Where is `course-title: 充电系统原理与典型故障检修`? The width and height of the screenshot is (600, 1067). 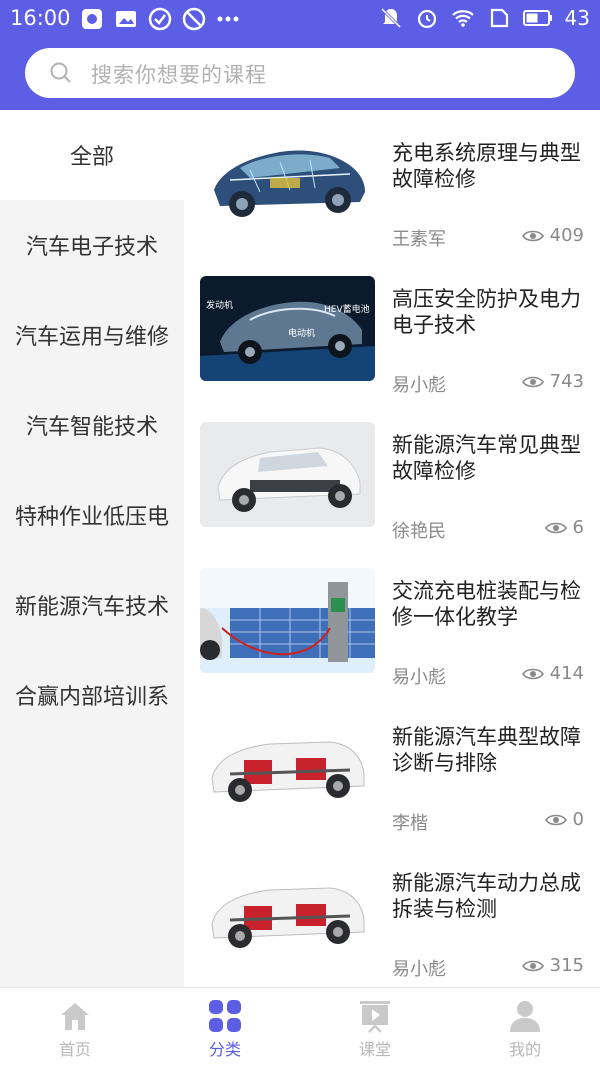
course-title: 充电系统原理与典型故障检修 is located at coordinates (486, 166).